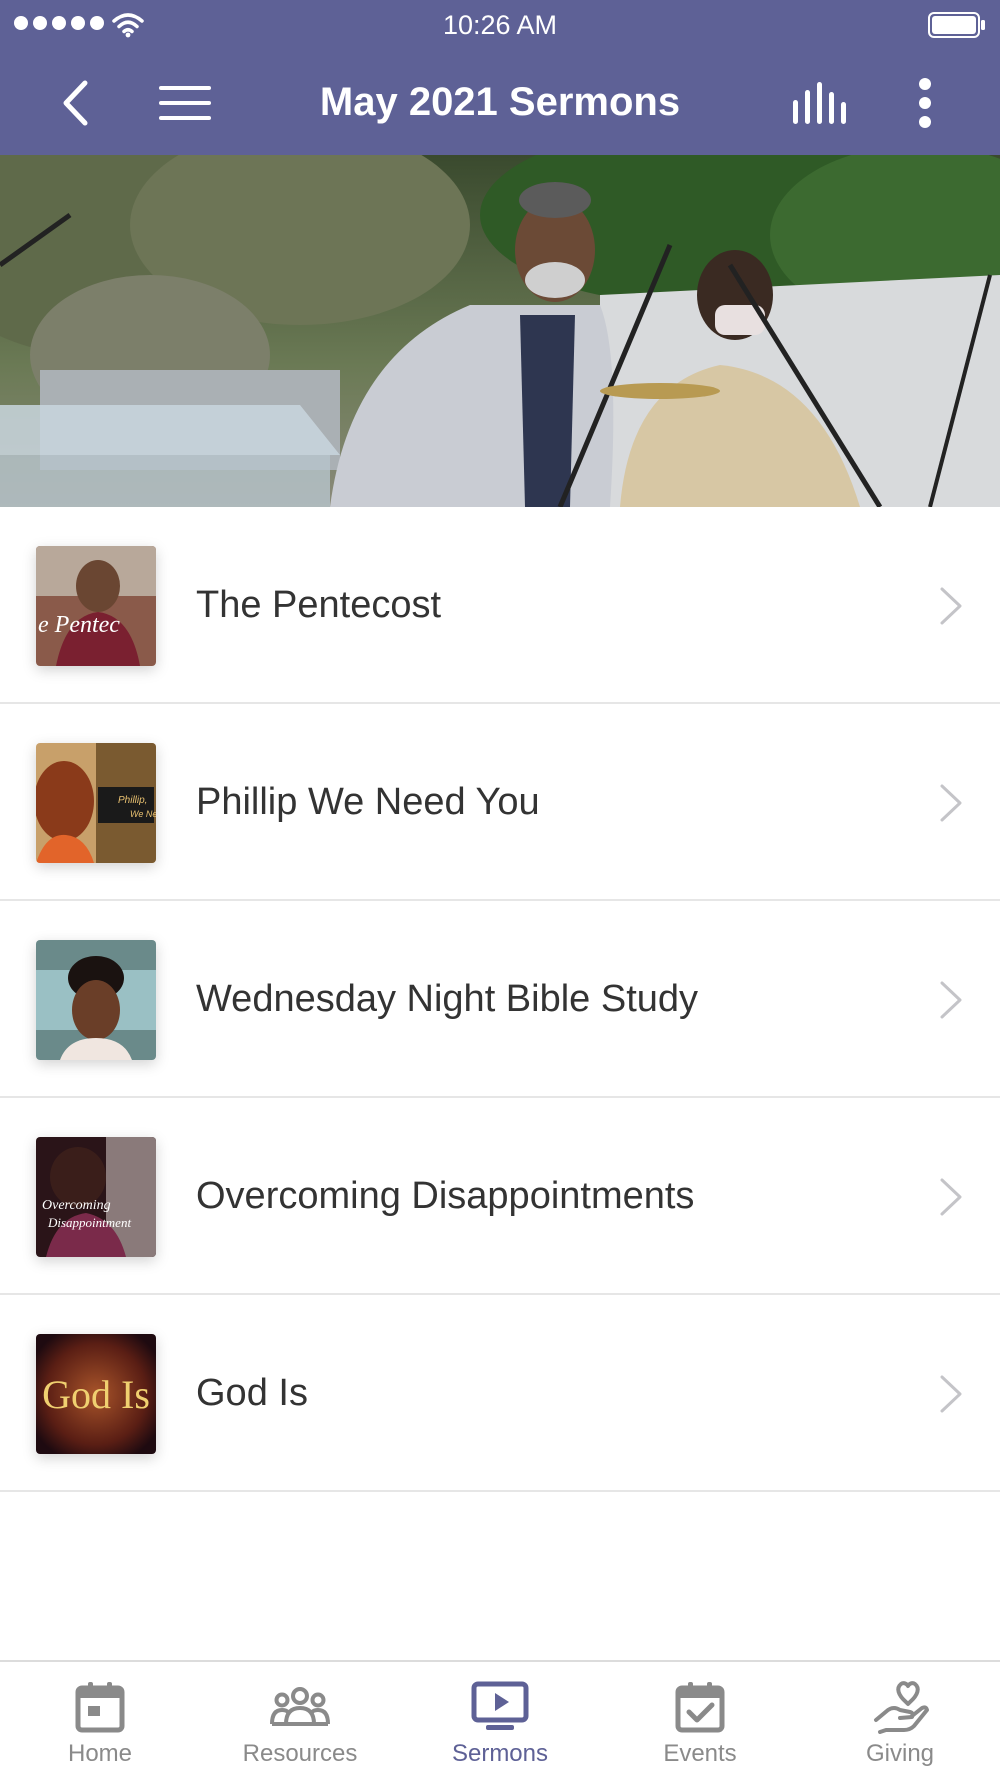  What do you see at coordinates (445, 1196) in the screenshot?
I see `sermon-title: Overcoming Disappointments` at bounding box center [445, 1196].